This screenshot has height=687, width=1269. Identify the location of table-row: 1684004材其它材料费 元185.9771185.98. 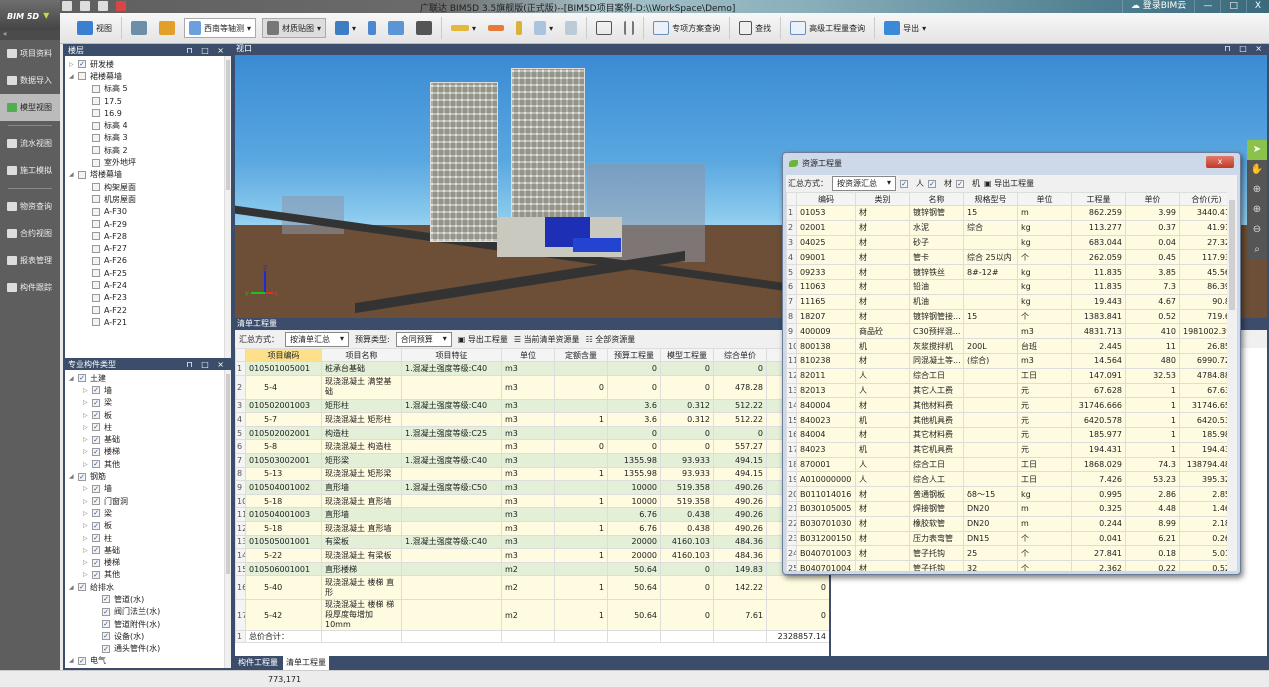
(1006, 434).